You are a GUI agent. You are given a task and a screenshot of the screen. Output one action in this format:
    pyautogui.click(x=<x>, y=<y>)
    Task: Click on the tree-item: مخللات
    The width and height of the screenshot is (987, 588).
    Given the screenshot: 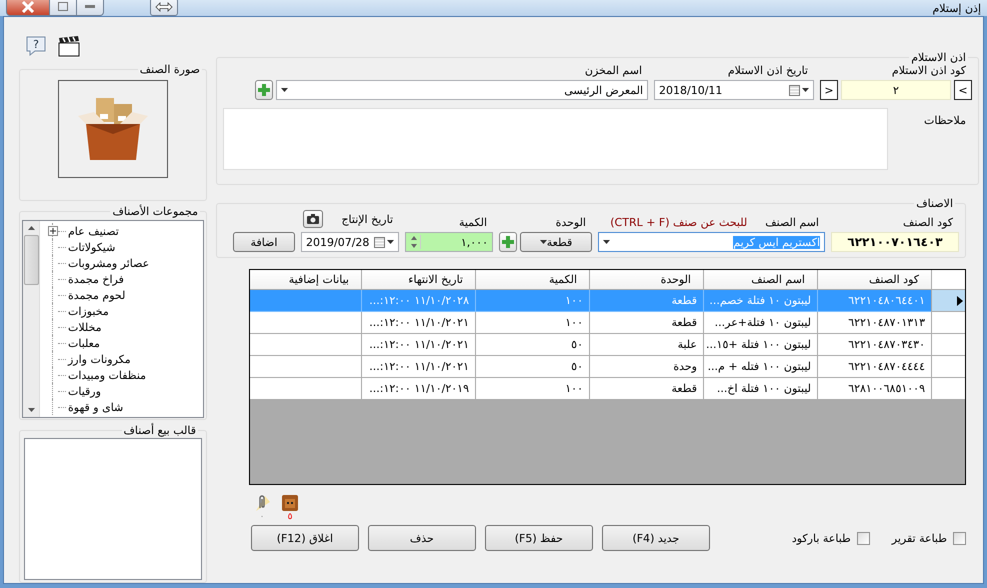 What is the action you would take?
    pyautogui.click(x=84, y=327)
    